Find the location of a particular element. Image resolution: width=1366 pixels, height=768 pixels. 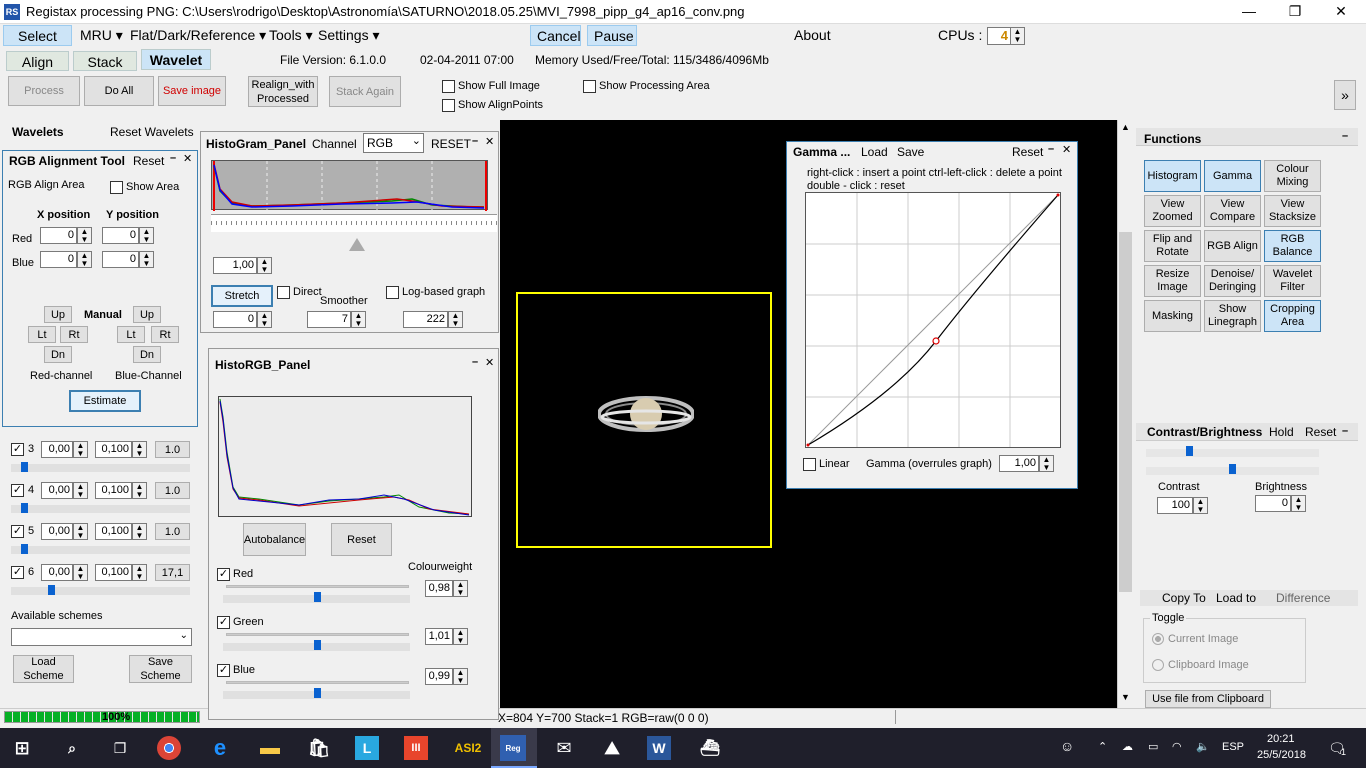

red-slider-thumb is located at coordinates (317, 597).